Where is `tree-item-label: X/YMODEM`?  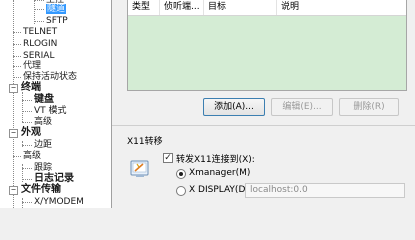
tree-item-label: X/YMODEM is located at coordinates (59, 202).